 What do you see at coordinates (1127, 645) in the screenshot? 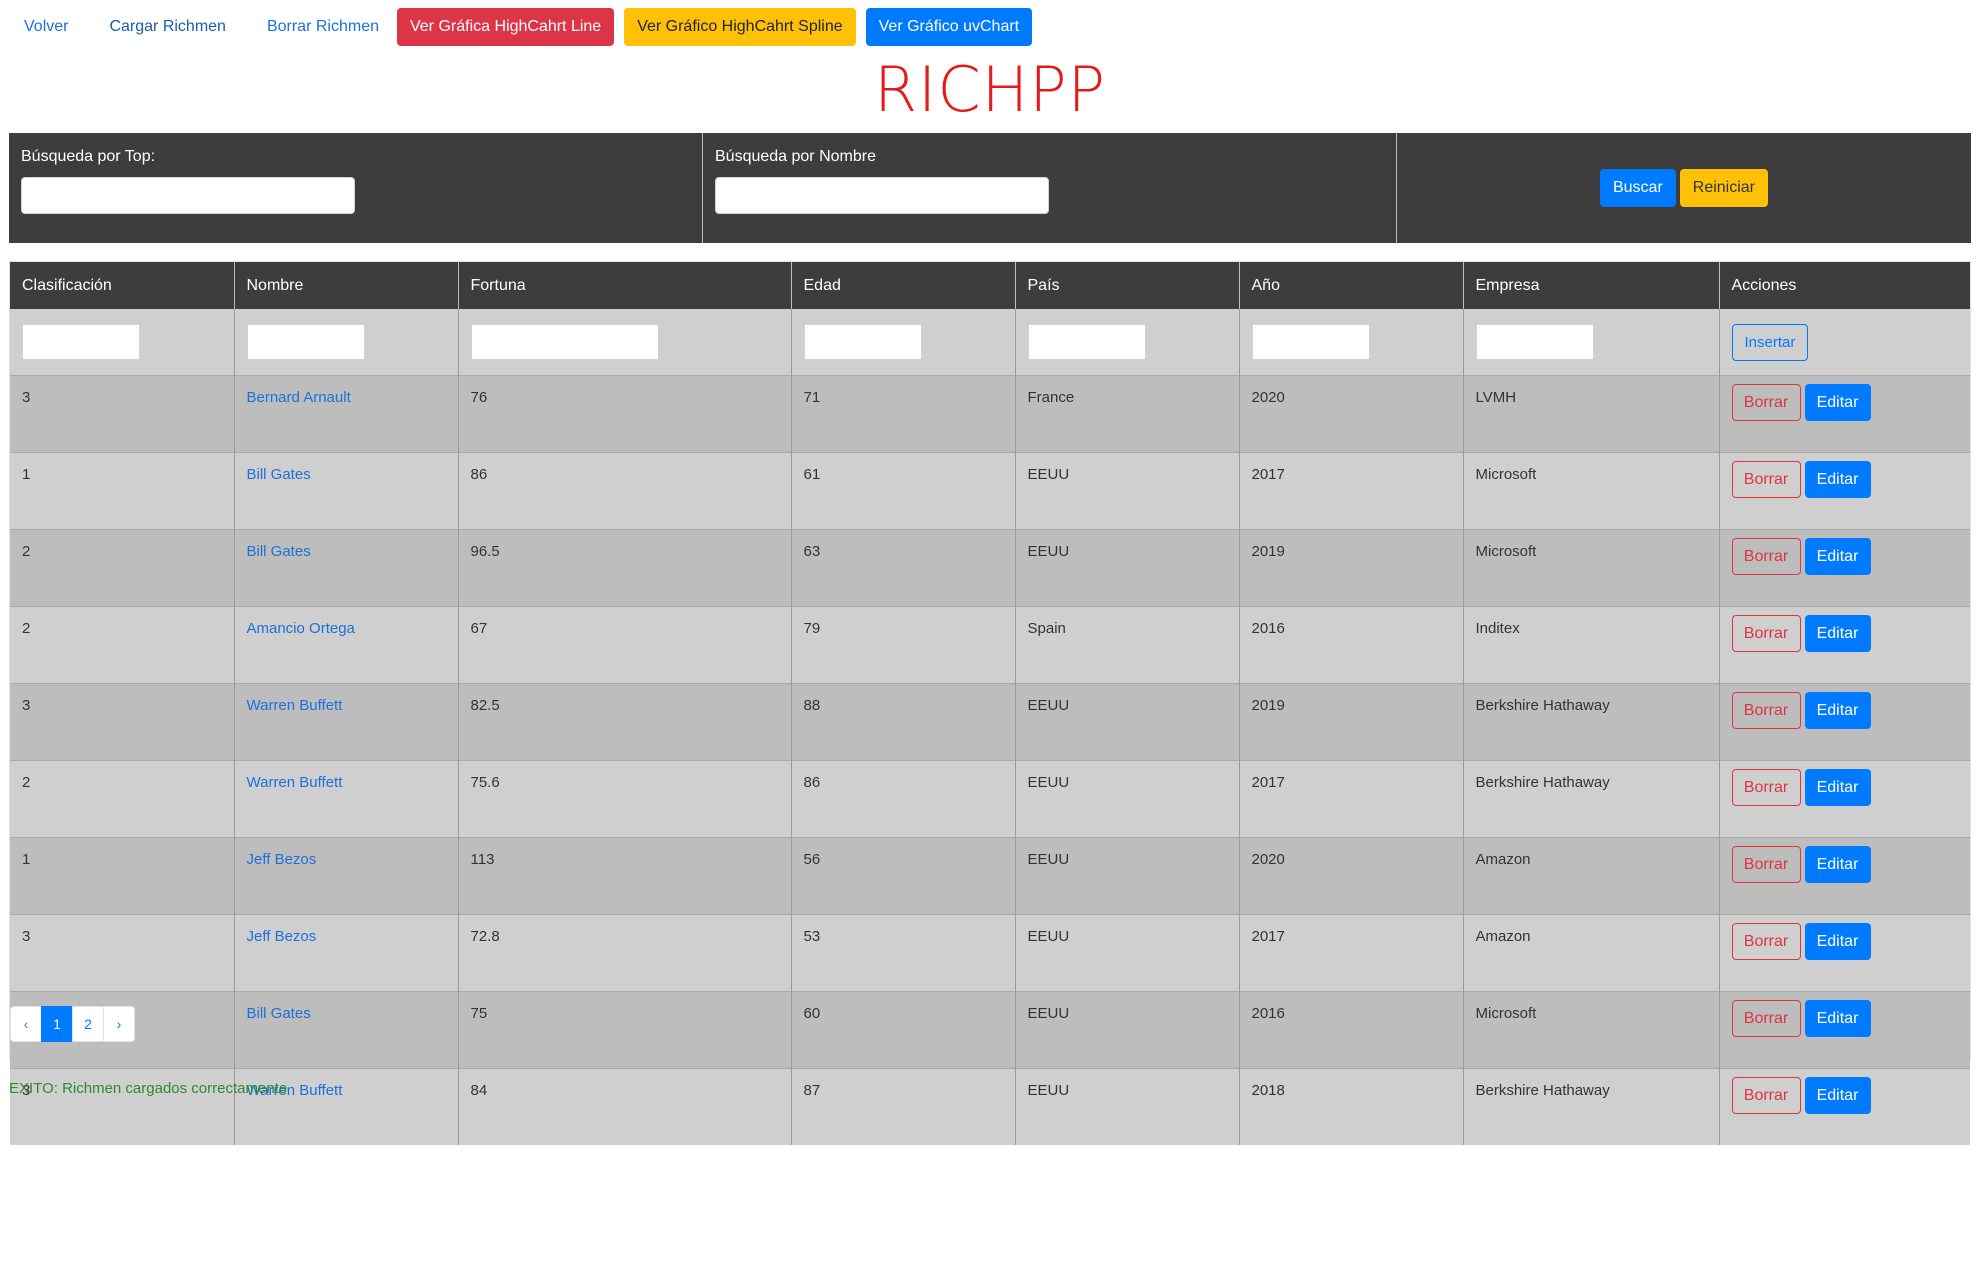
I see `cell-pais: Spain` at bounding box center [1127, 645].